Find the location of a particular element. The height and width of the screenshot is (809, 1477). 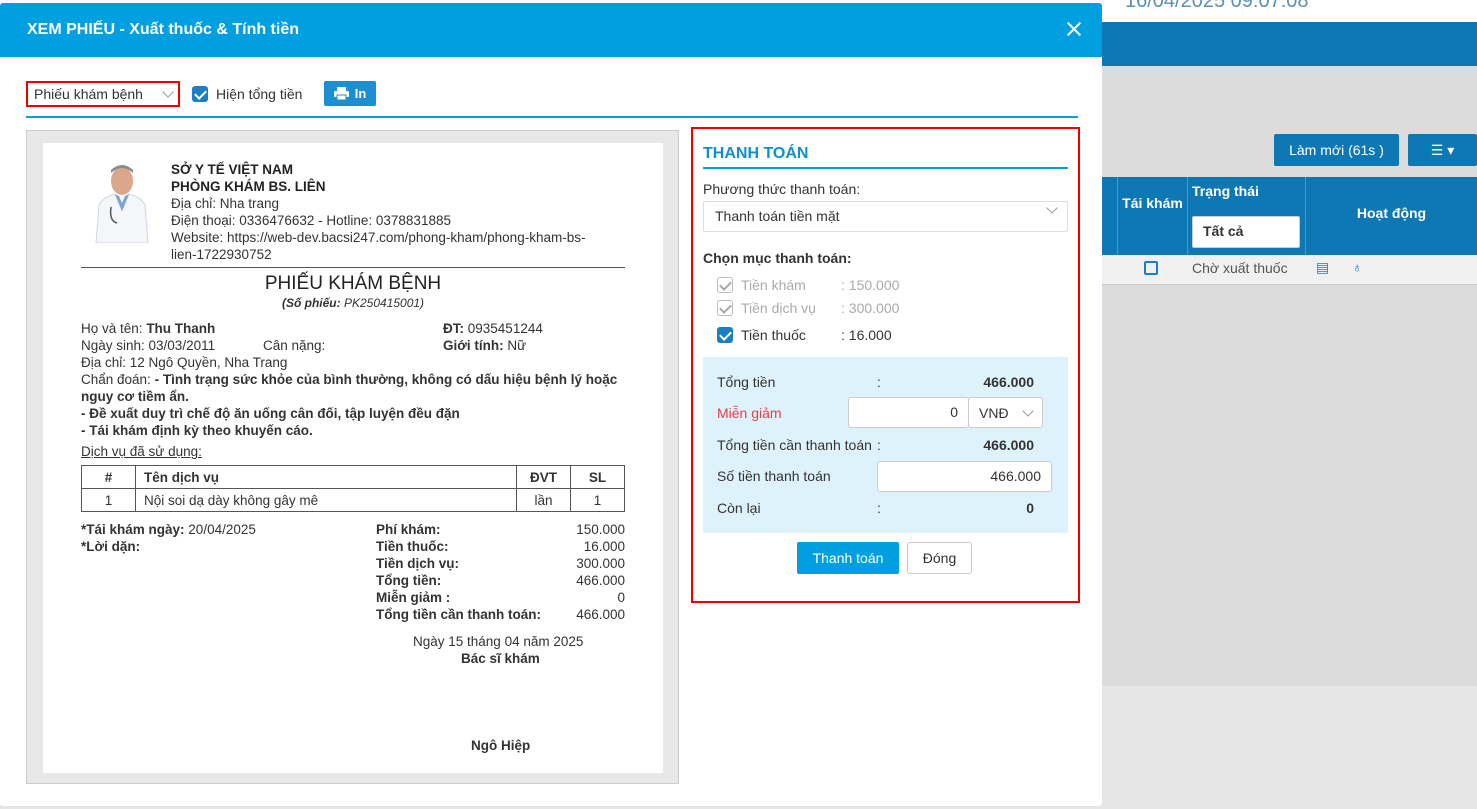

patient-name-label: Họ và tên: is located at coordinates (112, 328).